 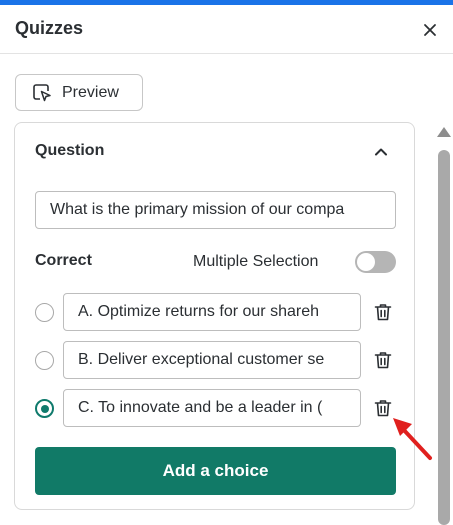 I want to click on choice-input: B. Deliver exceptional customer se, so click(x=212, y=360).